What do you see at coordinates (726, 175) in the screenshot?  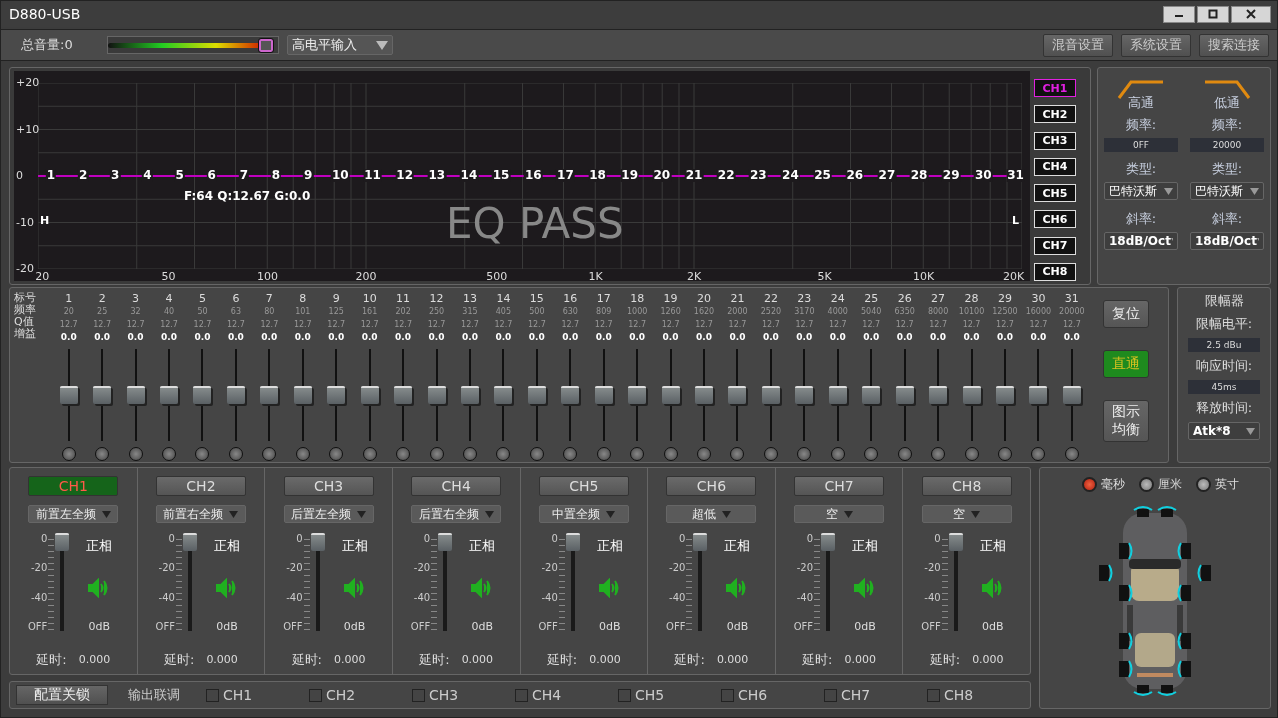 I see `band-marker: 22` at bounding box center [726, 175].